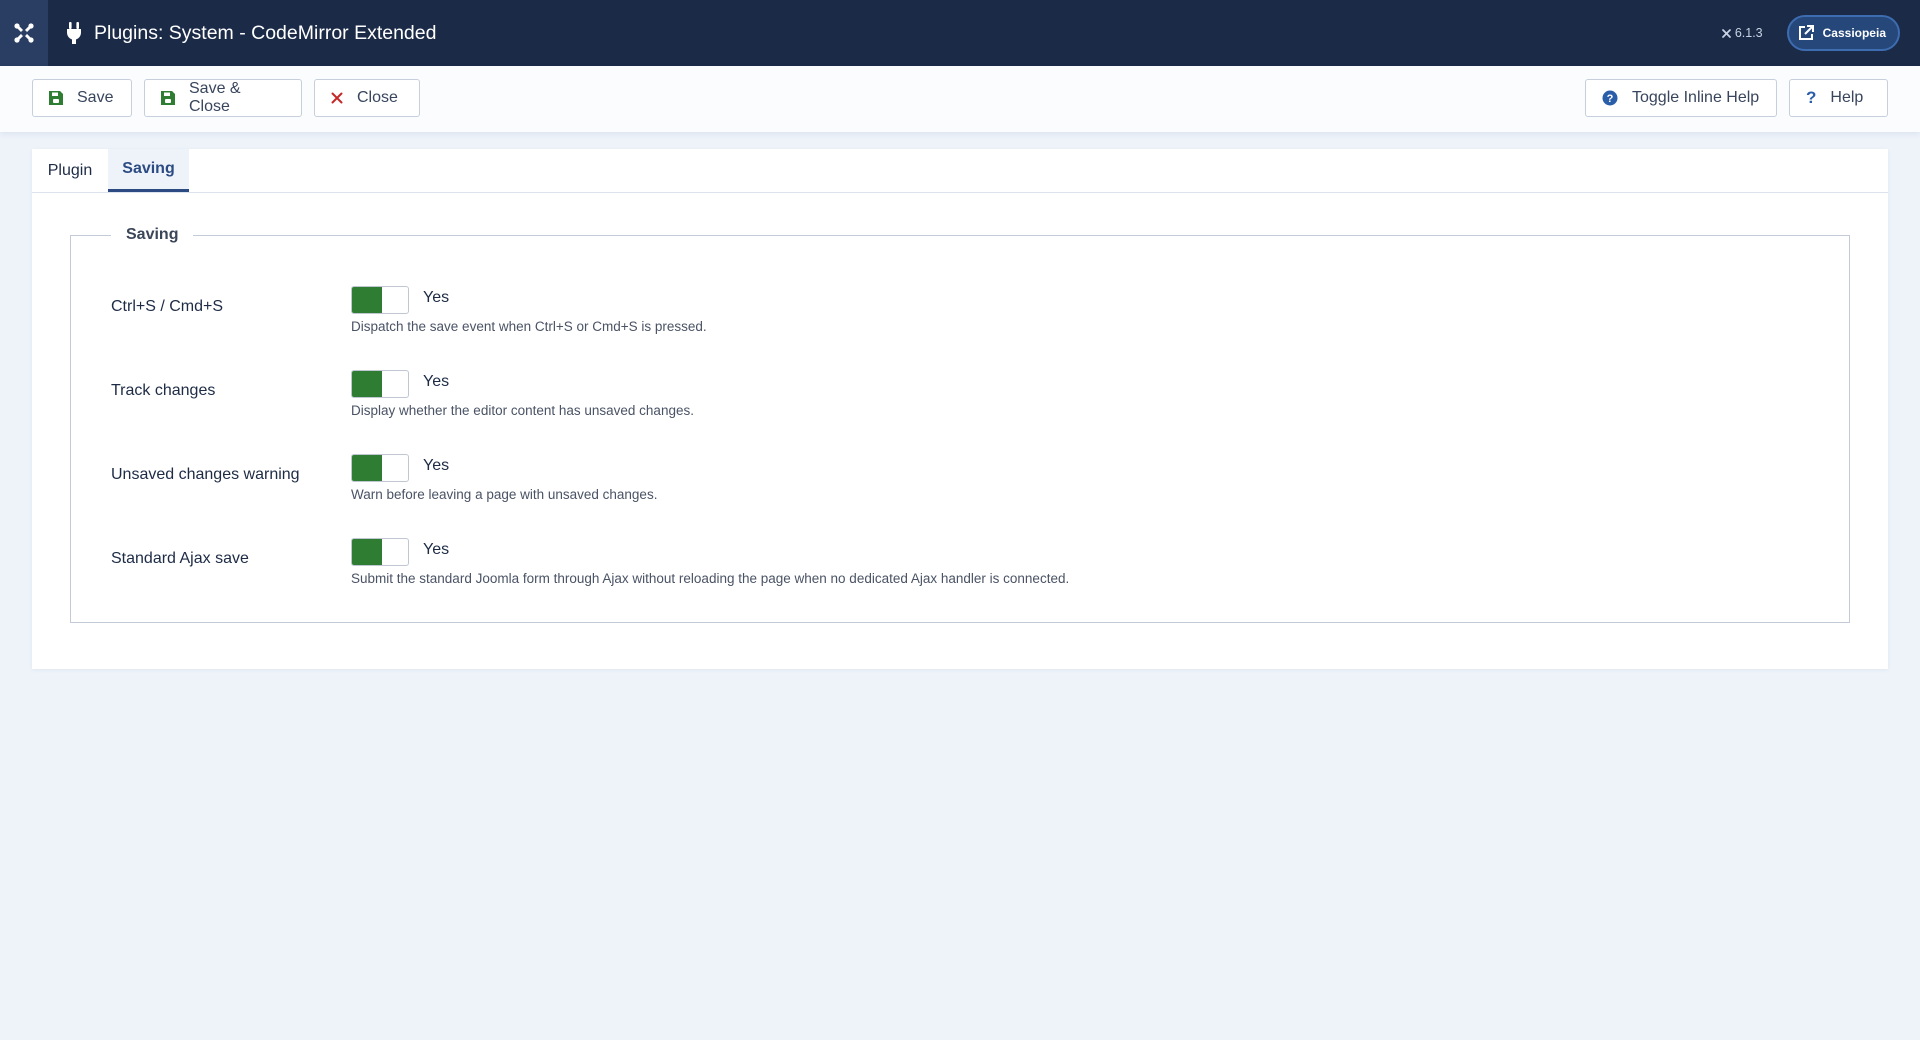 The height and width of the screenshot is (1040, 1920). What do you see at coordinates (1726, 33) in the screenshot?
I see `joomla-small-icon` at bounding box center [1726, 33].